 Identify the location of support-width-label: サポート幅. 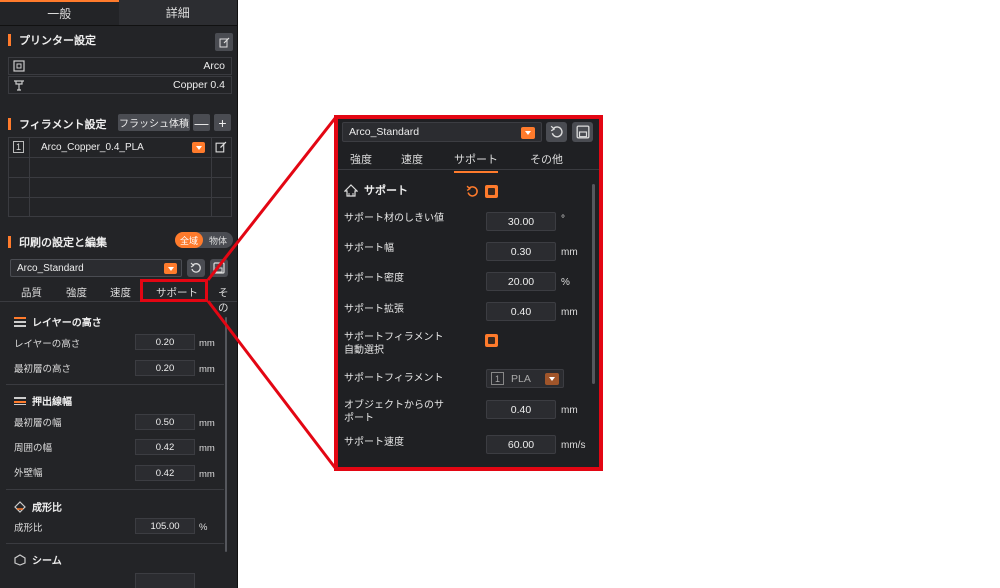
(369, 248).